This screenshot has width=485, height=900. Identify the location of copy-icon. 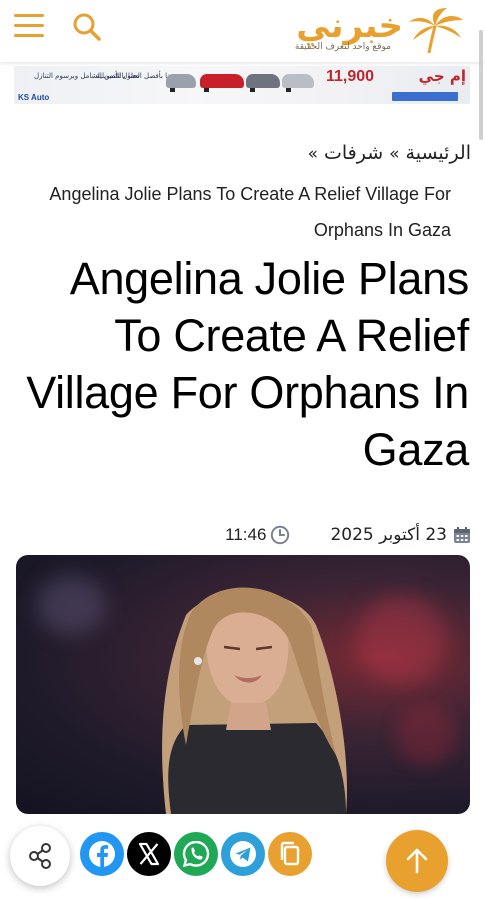
(290, 853).